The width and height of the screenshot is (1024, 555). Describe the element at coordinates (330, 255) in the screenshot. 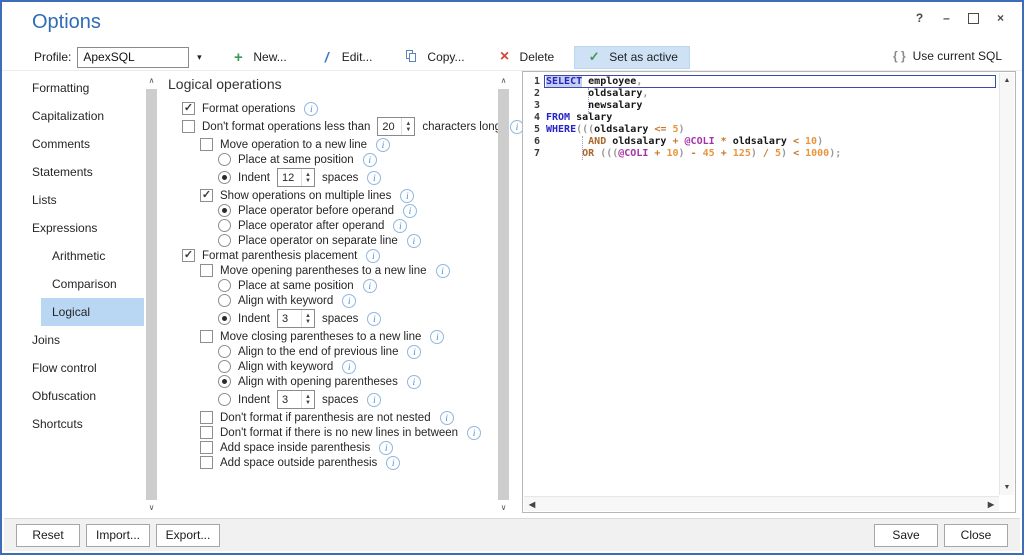

I see `checkbox-row-format-parenthesis-placement: ✓ Format parenthesis placement i` at that location.